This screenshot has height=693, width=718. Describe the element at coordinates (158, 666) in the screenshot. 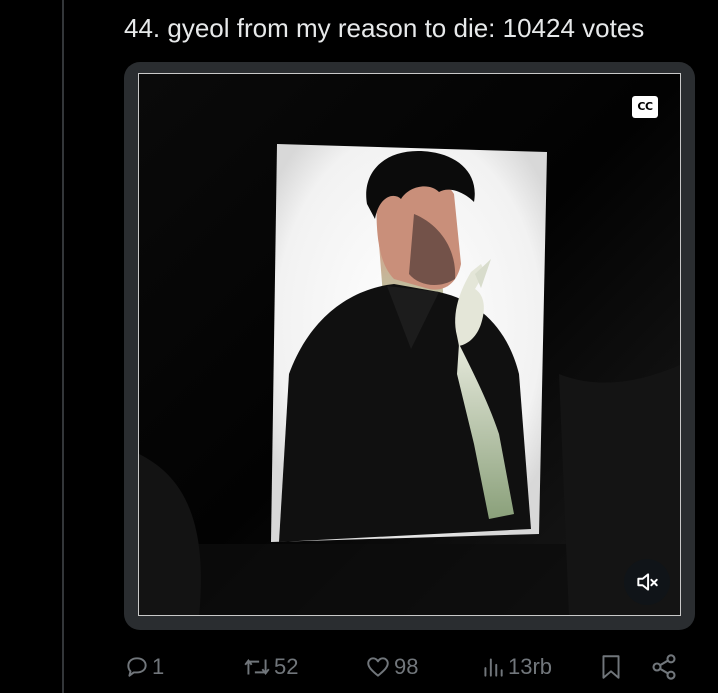

I see `reply-count: 1` at that location.